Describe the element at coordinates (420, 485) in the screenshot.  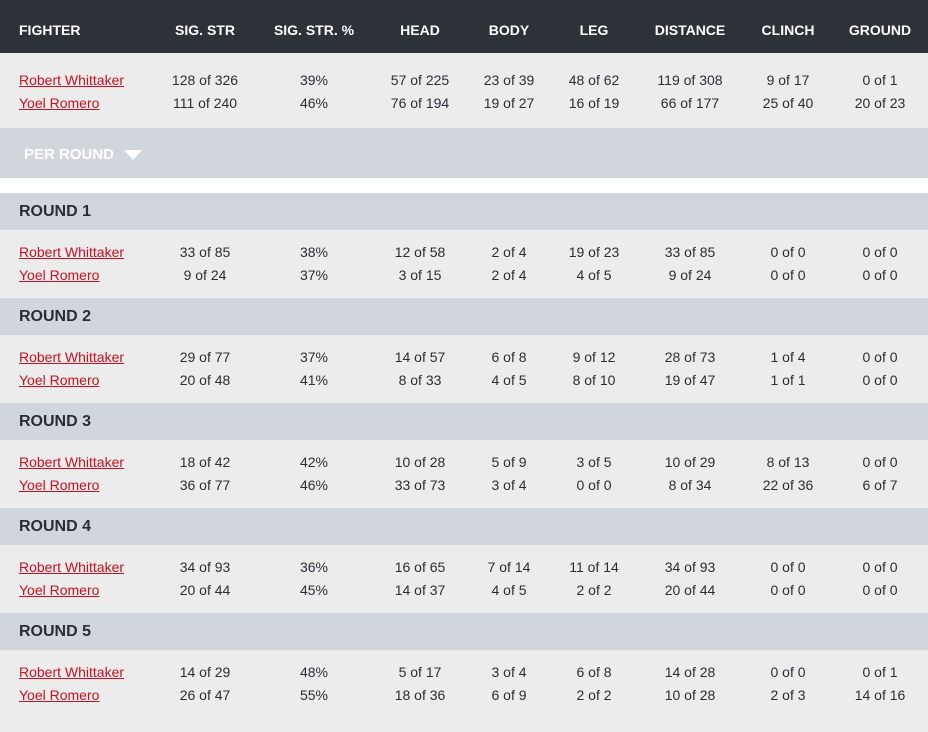
I see `stat-head: 33 of 73` at that location.